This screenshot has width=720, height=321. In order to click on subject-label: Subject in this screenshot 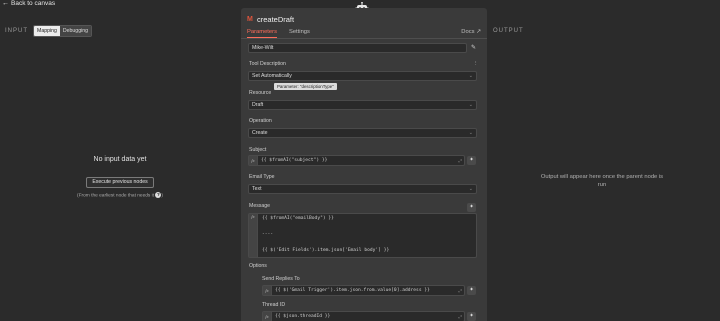, I will do `click(258, 150)`.